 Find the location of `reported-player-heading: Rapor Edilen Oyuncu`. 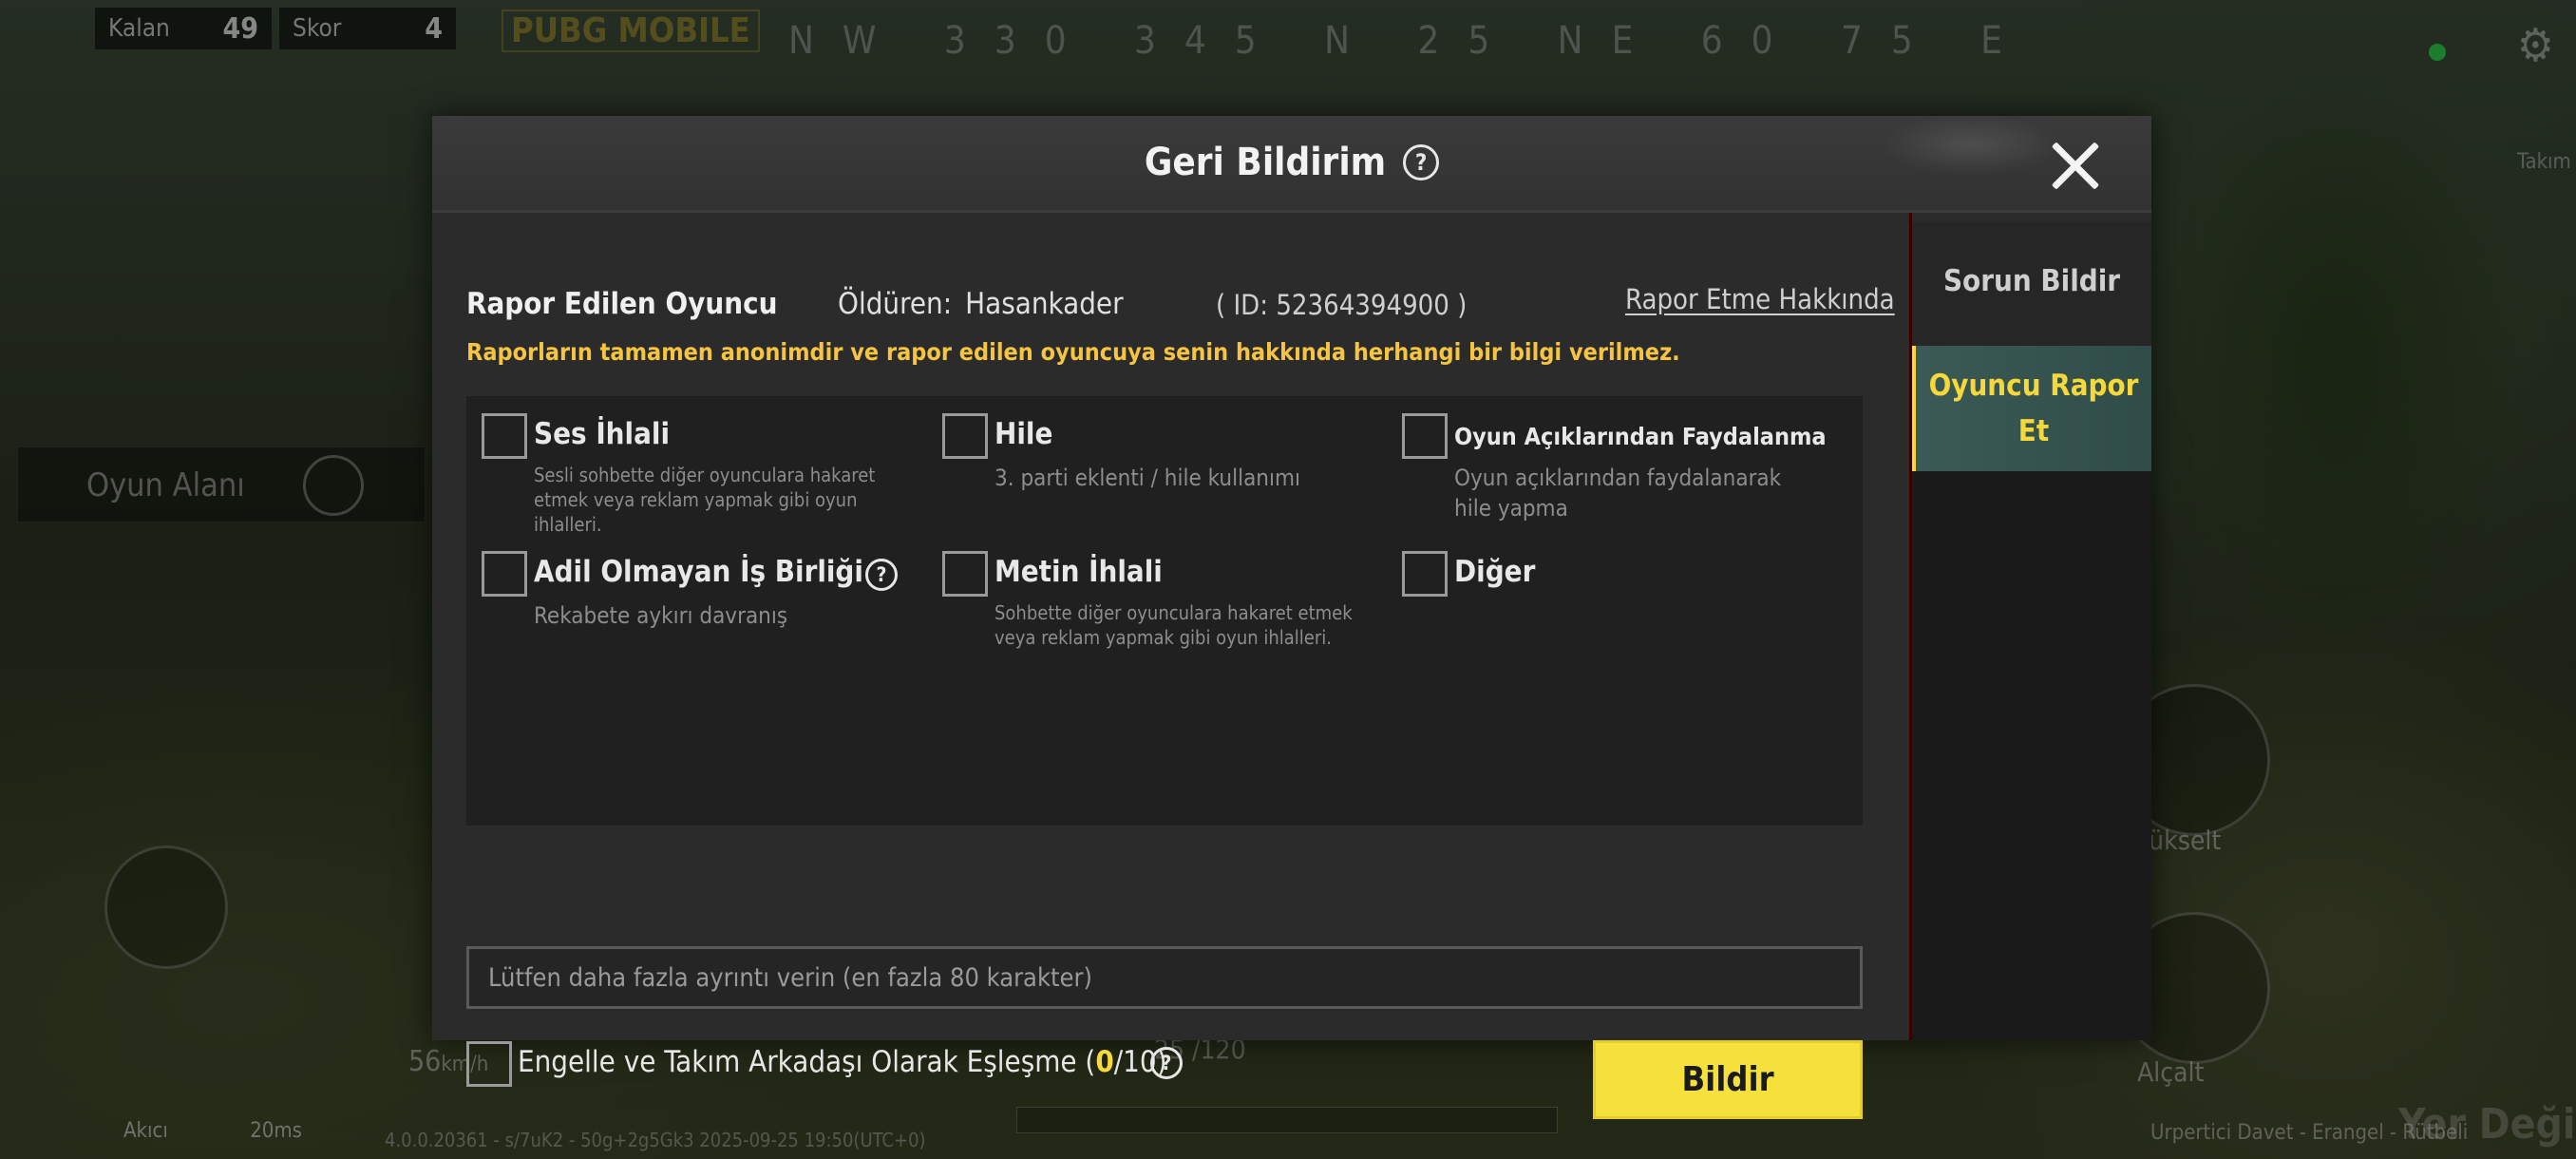

reported-player-heading: Rapor Edilen Oyuncu is located at coordinates (622, 304).